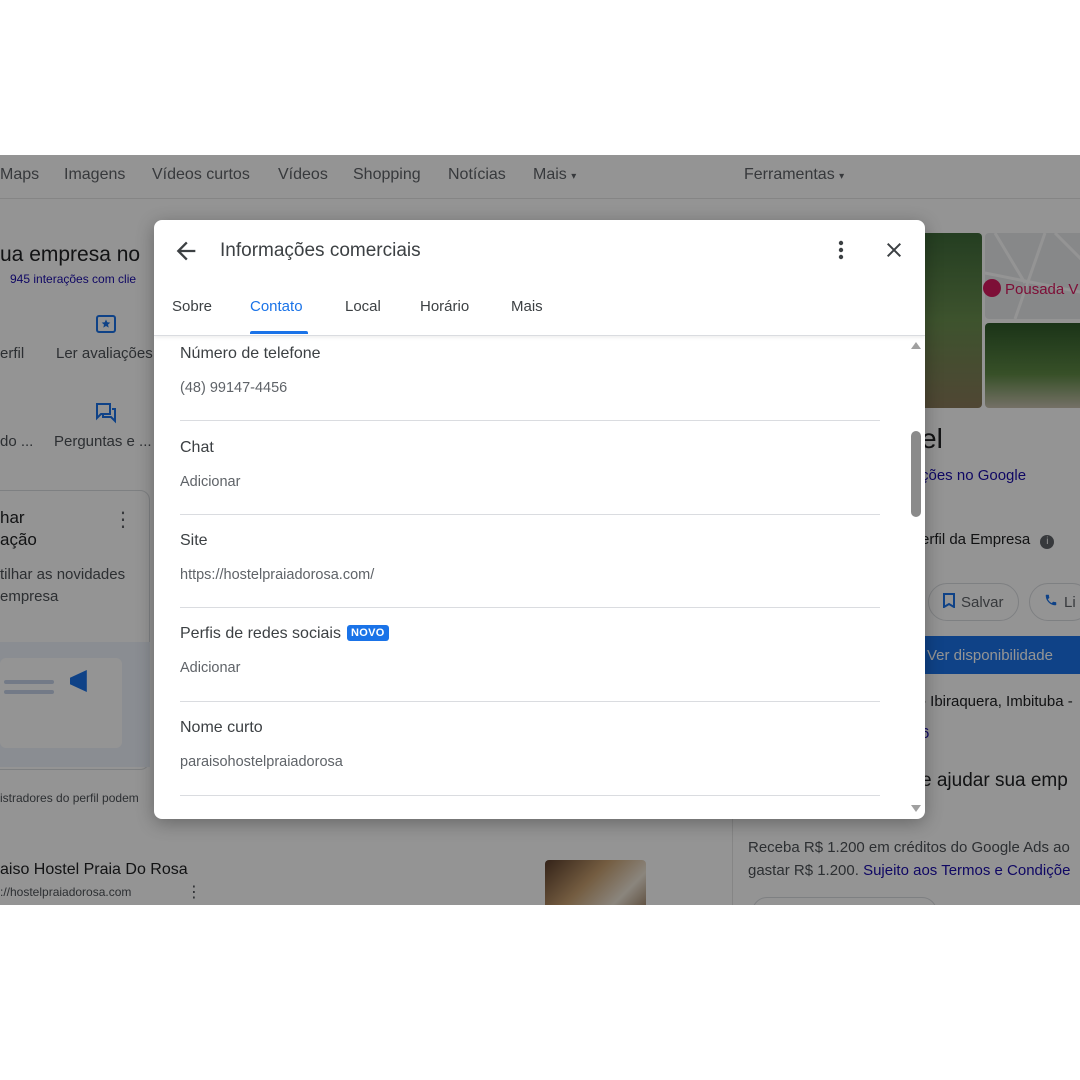  I want to click on social-profiles-label: Perfis de redes sociais, so click(260, 633).